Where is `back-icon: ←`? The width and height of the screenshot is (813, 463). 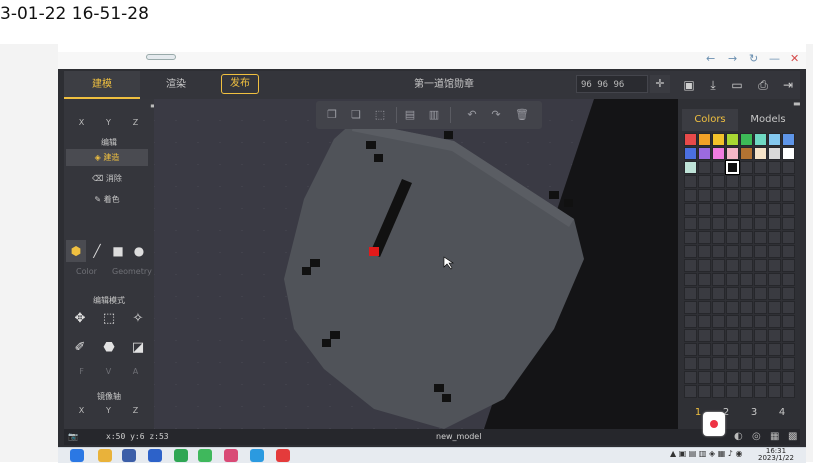
back-icon: ← is located at coordinates (710, 58).